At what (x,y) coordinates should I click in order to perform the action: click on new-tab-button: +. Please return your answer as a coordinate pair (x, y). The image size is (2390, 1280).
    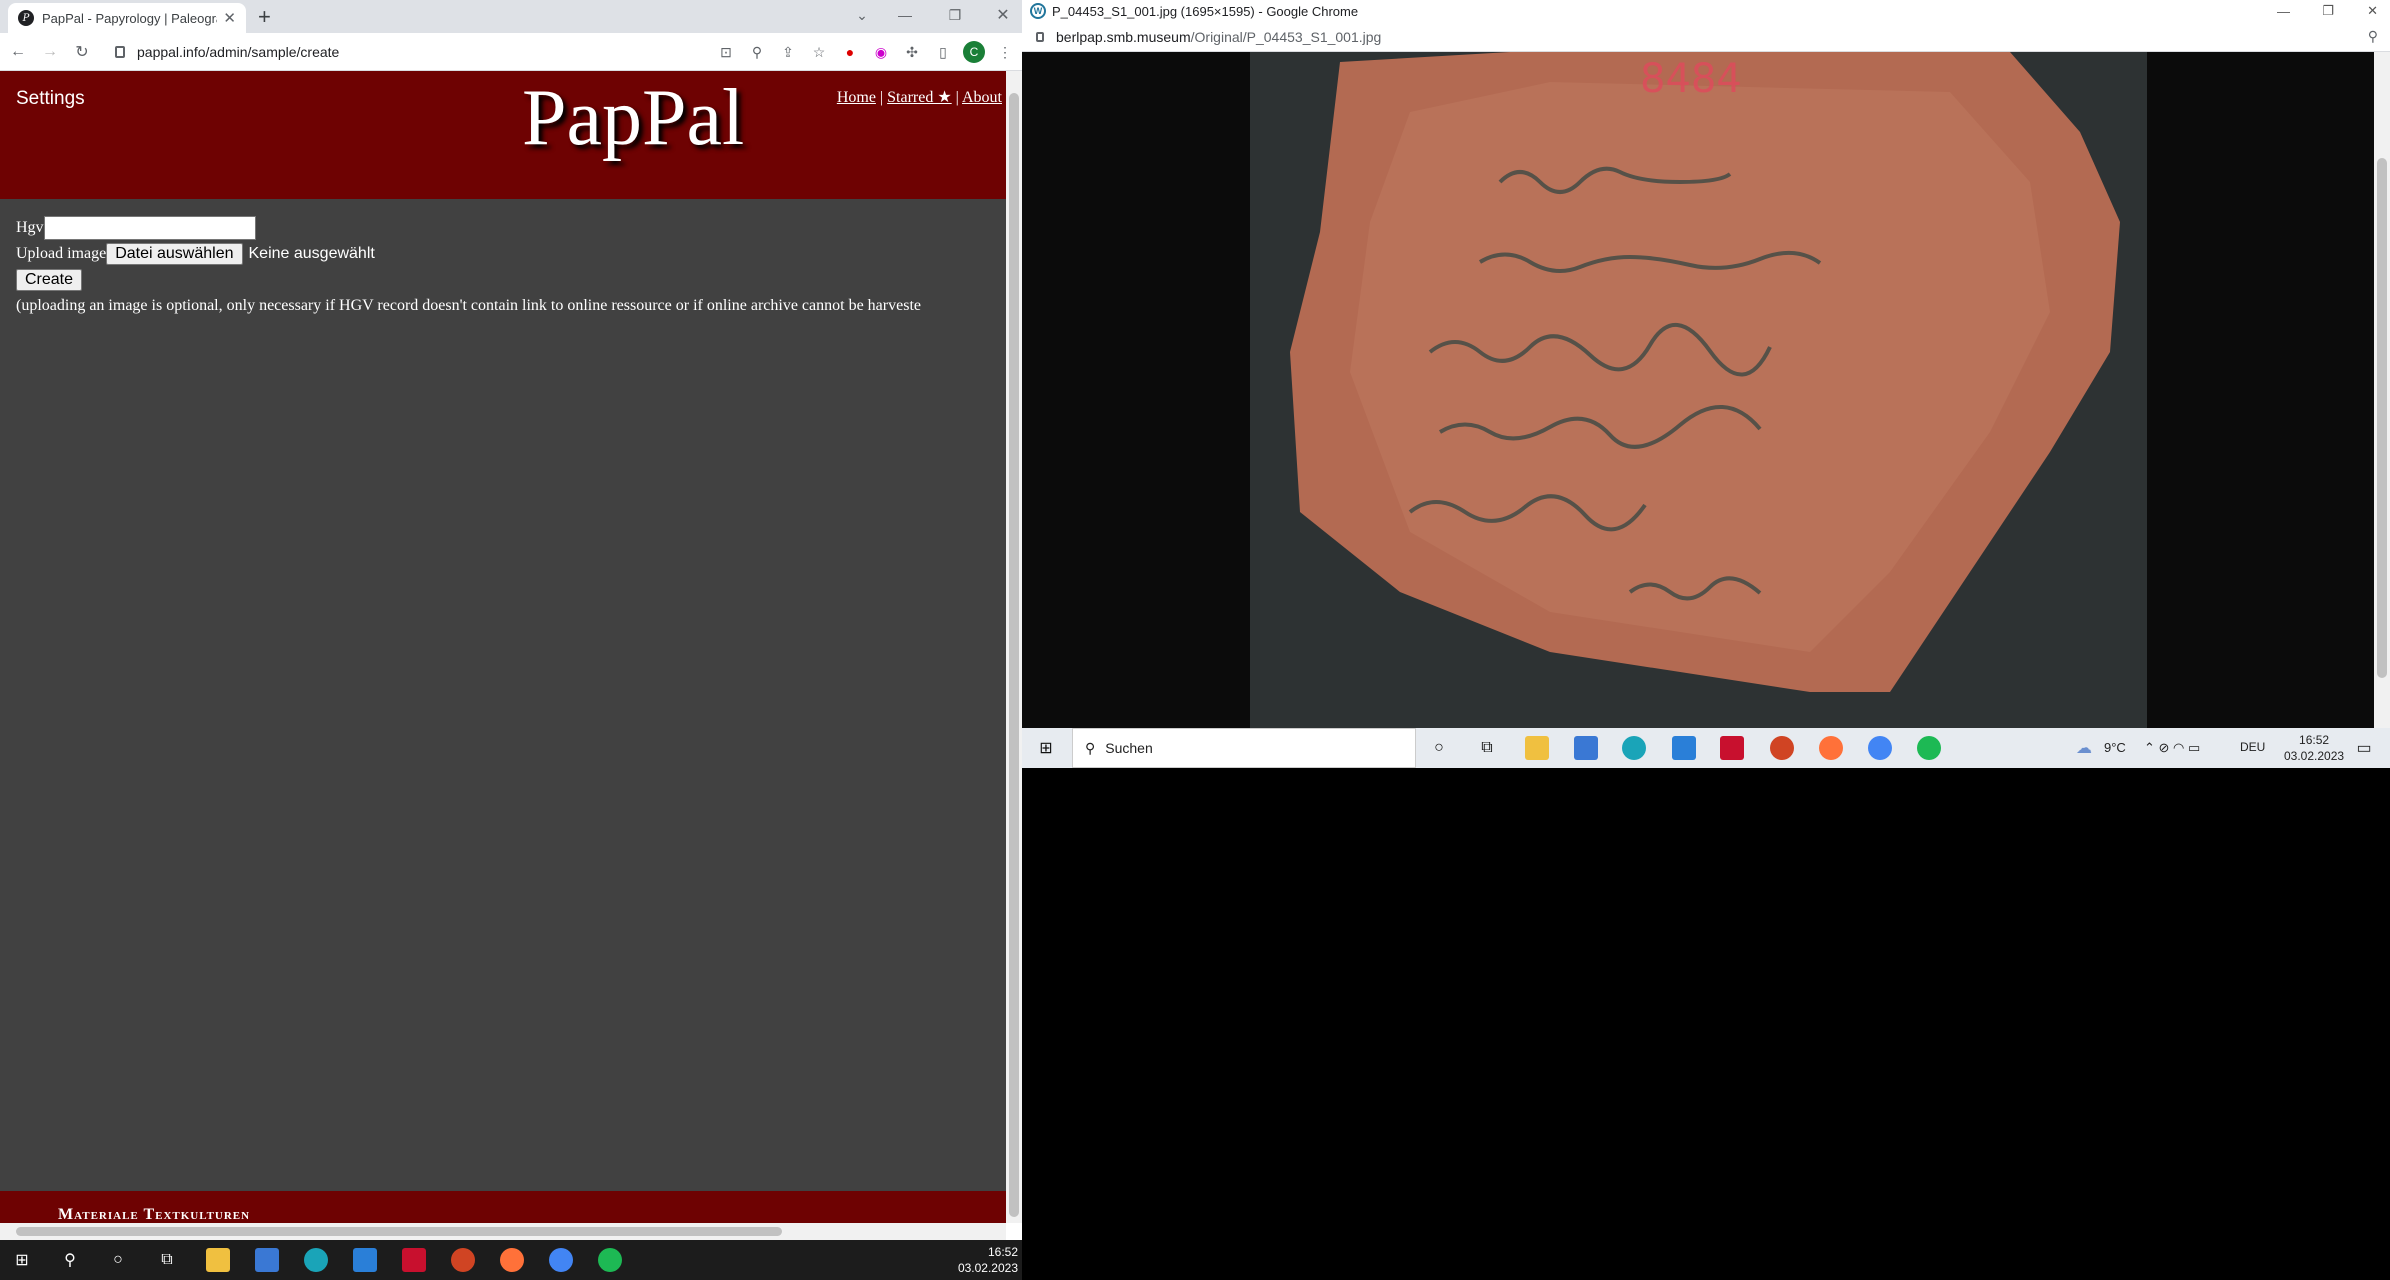
    Looking at the image, I should click on (264, 17).